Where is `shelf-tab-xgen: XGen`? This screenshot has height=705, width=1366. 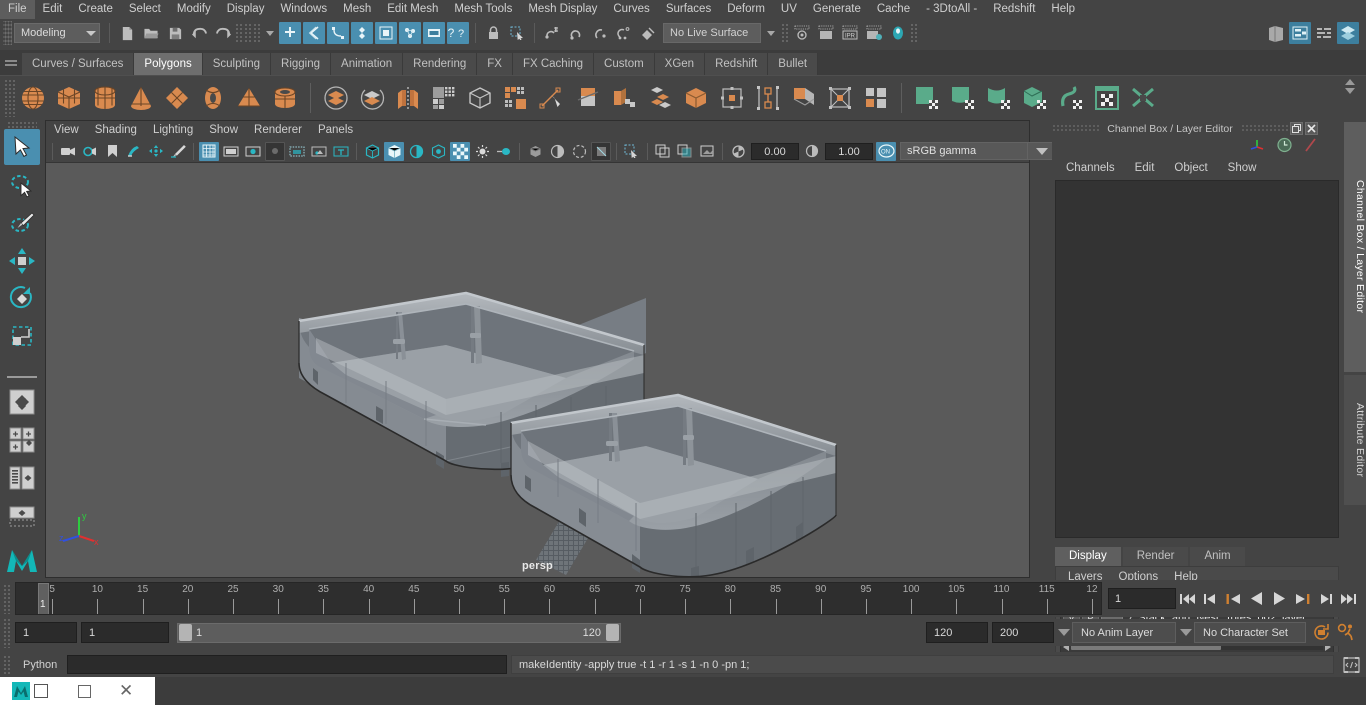
shelf-tab-xgen: XGen is located at coordinates (680, 64).